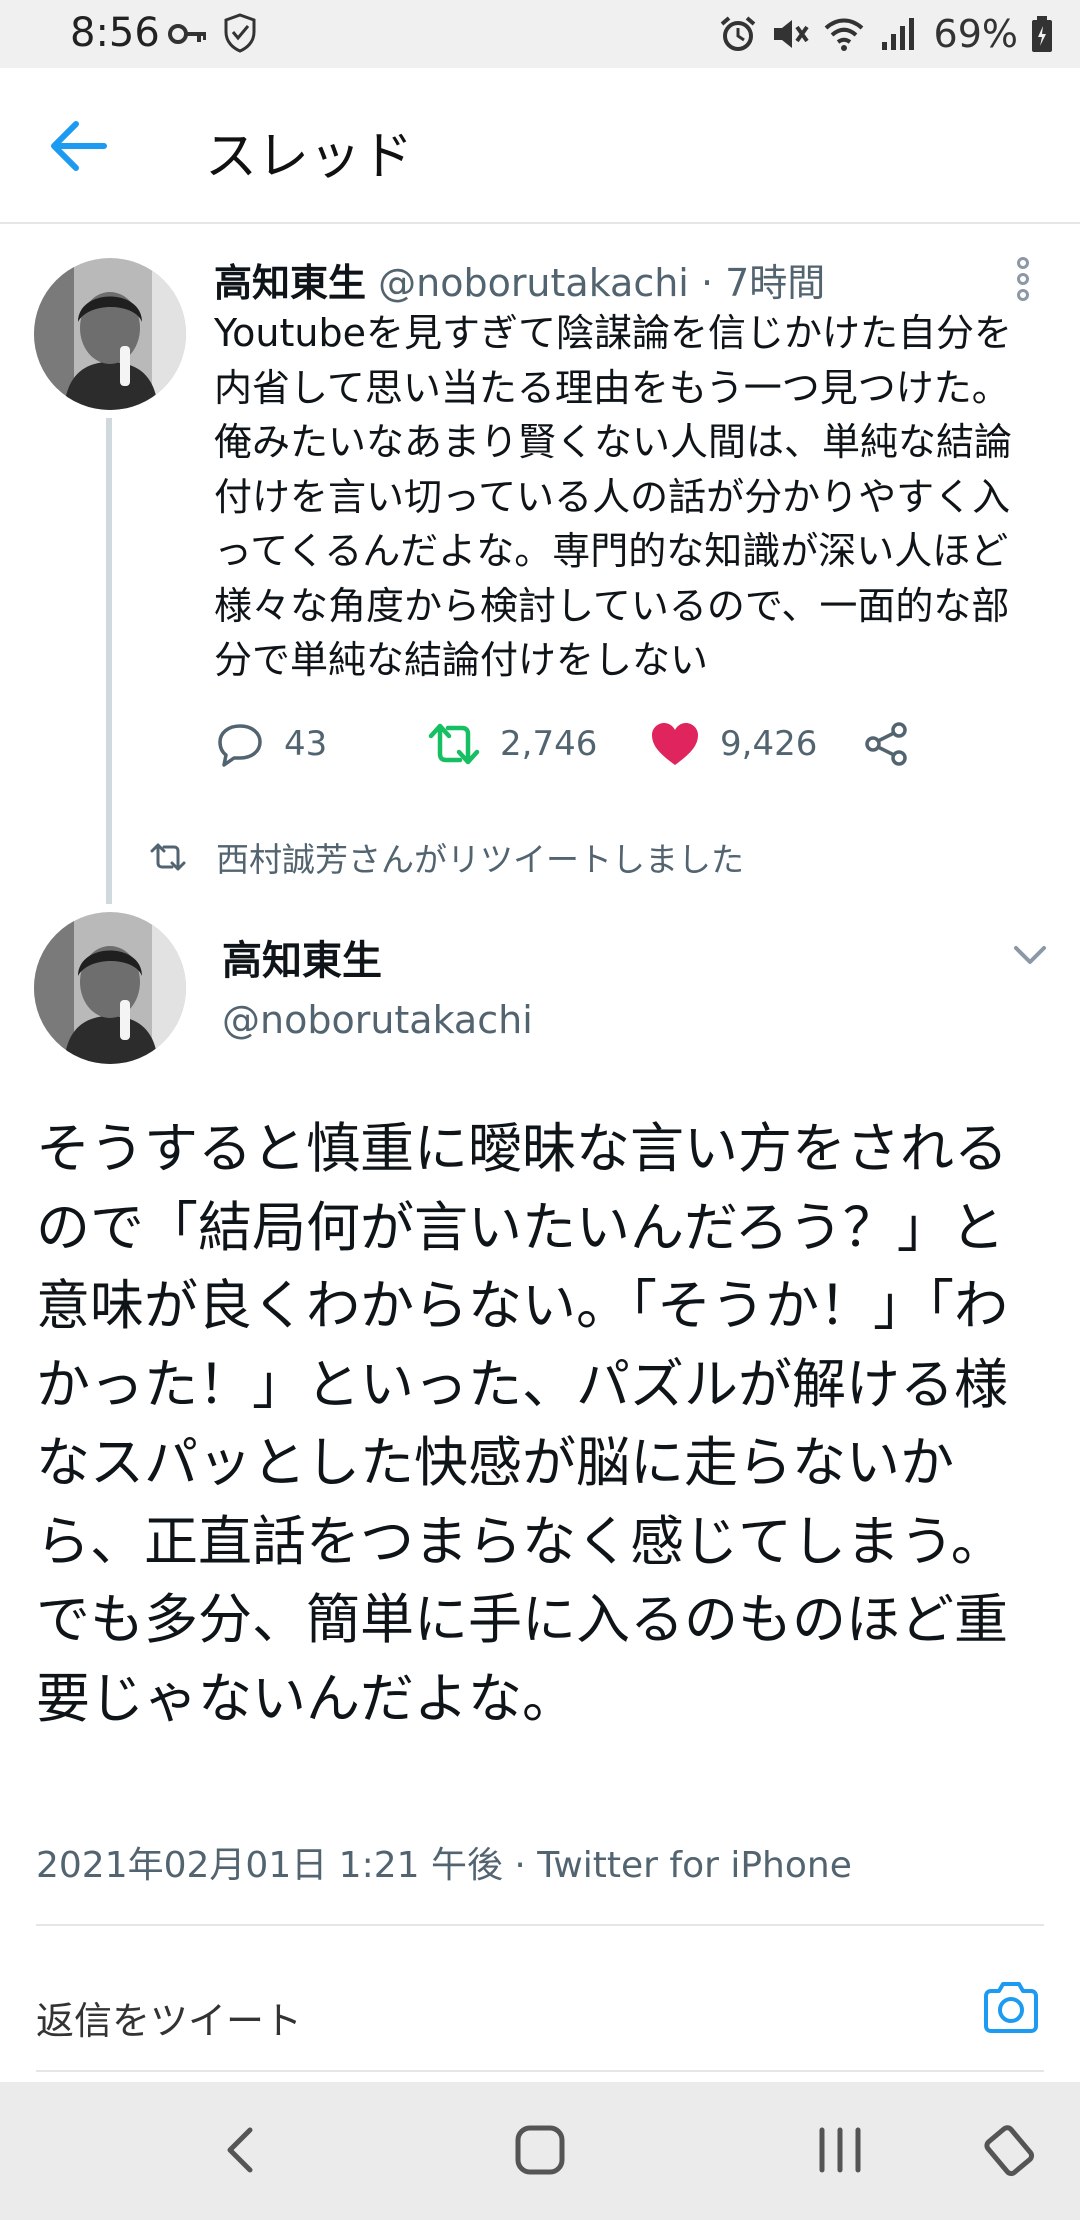  What do you see at coordinates (791, 34) in the screenshot?
I see `mute-icon` at bounding box center [791, 34].